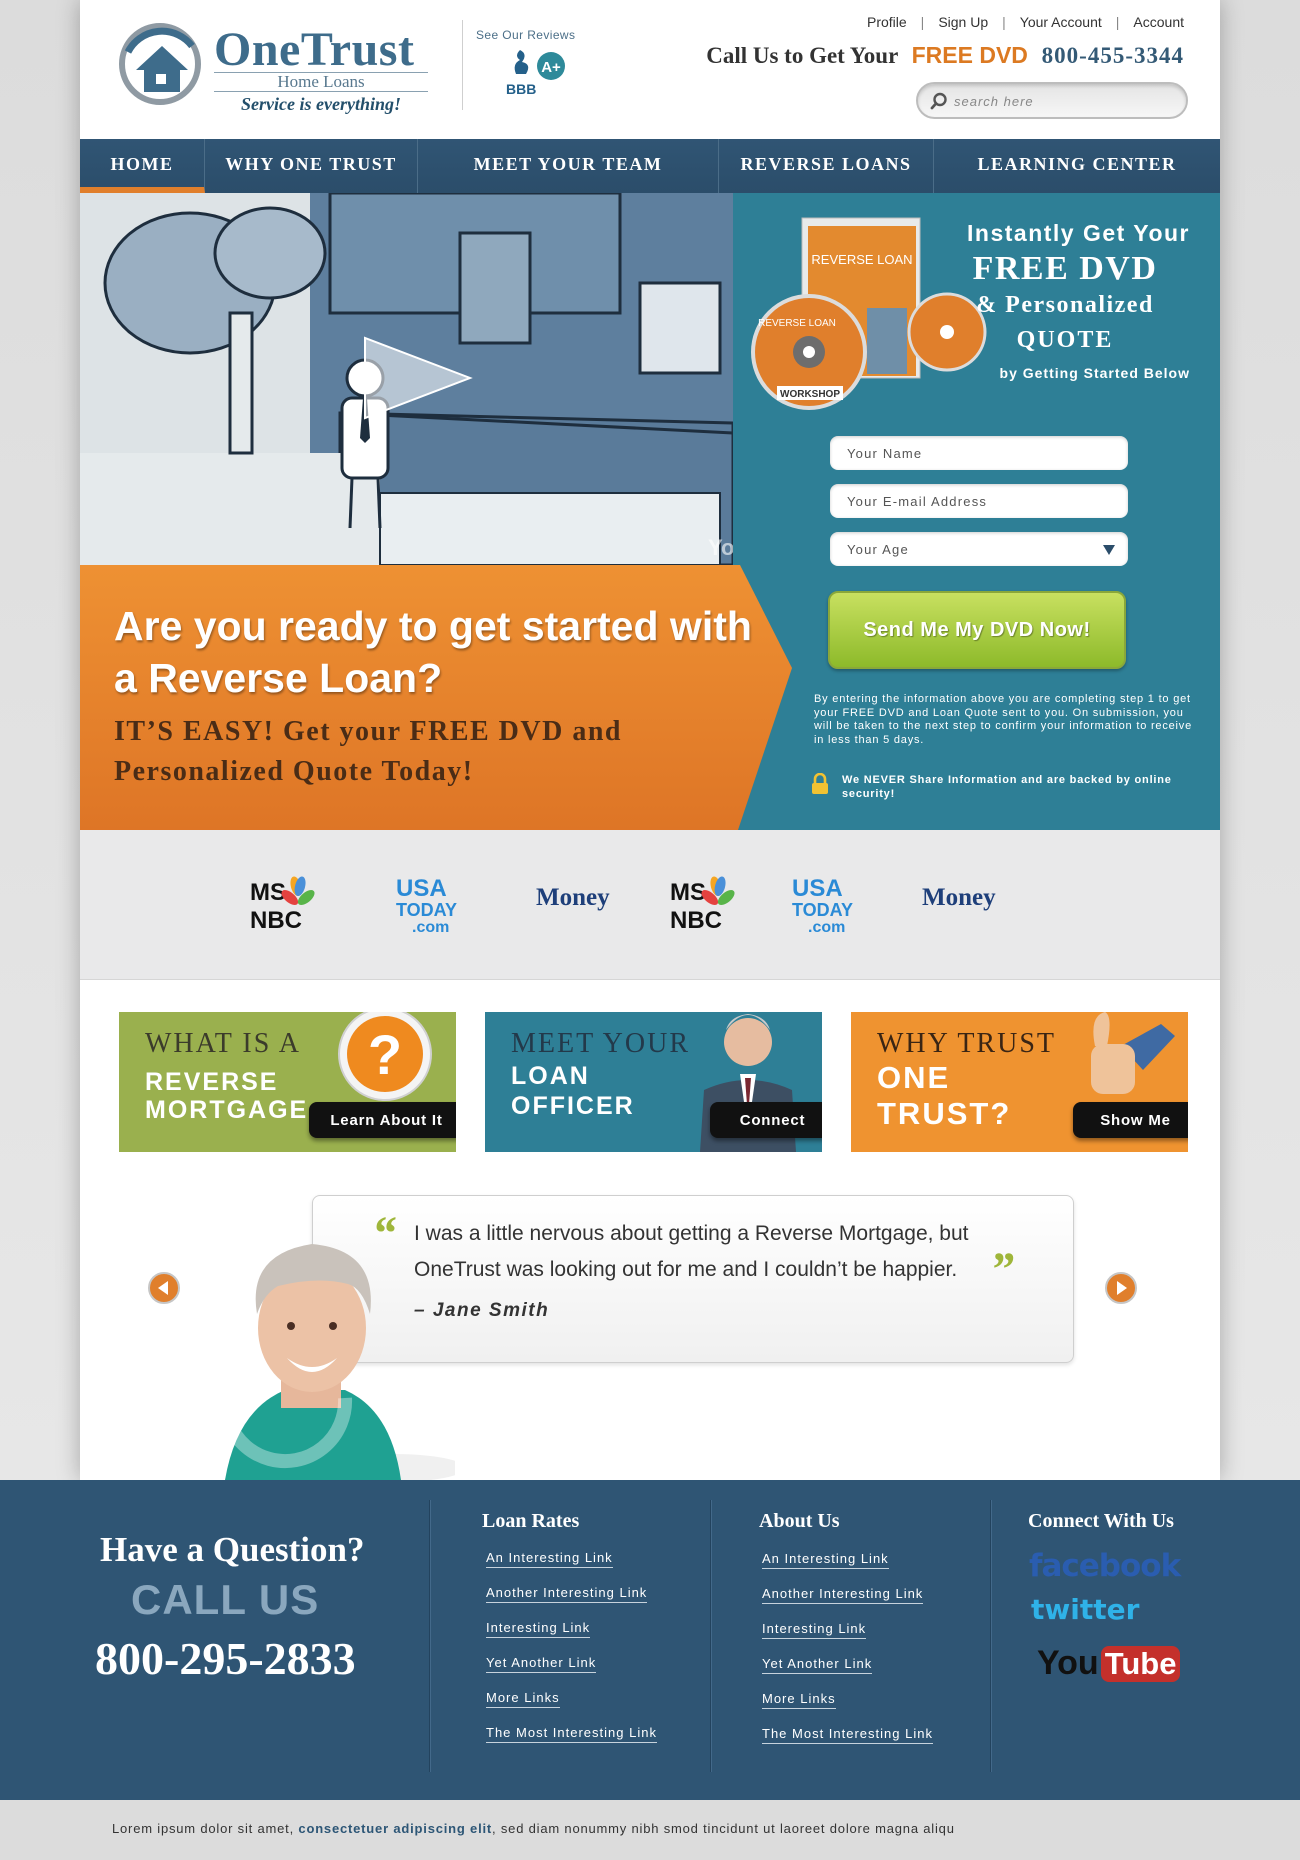 The height and width of the screenshot is (1860, 1300). Describe the element at coordinates (550, 1076) in the screenshot. I see `box-2-line-2: LOAN` at that location.